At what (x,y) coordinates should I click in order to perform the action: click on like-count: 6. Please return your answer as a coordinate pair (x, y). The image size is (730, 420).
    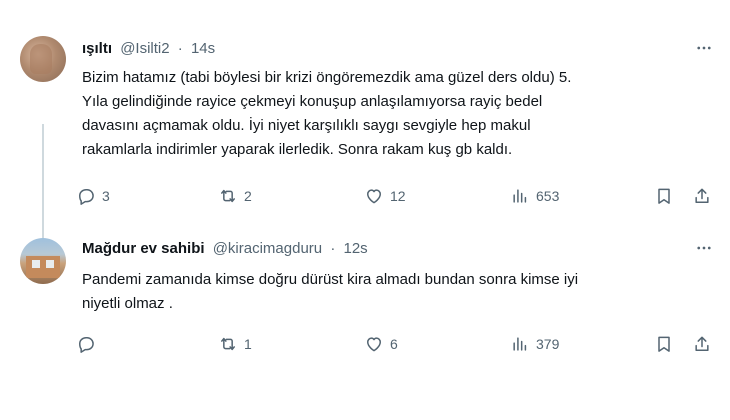
    Looking at the image, I should click on (394, 344).